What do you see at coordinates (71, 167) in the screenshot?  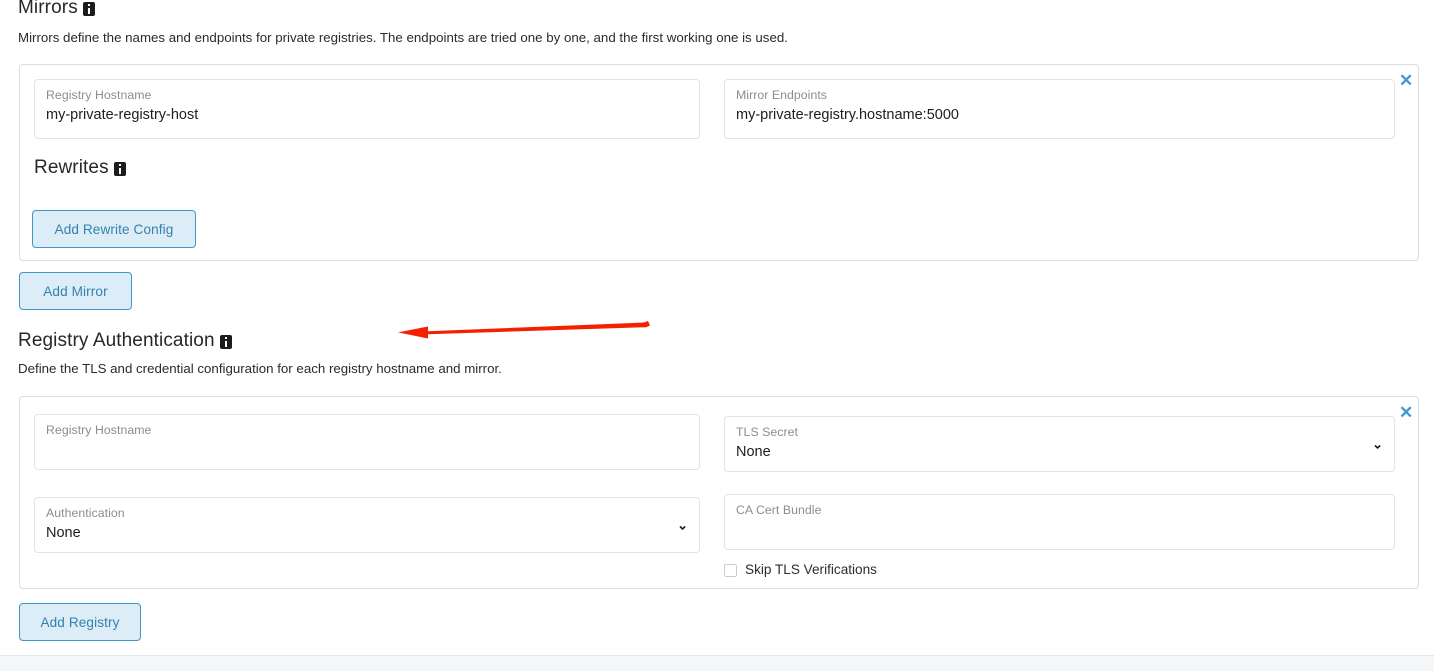 I see `rewrites-title: Rewrites` at bounding box center [71, 167].